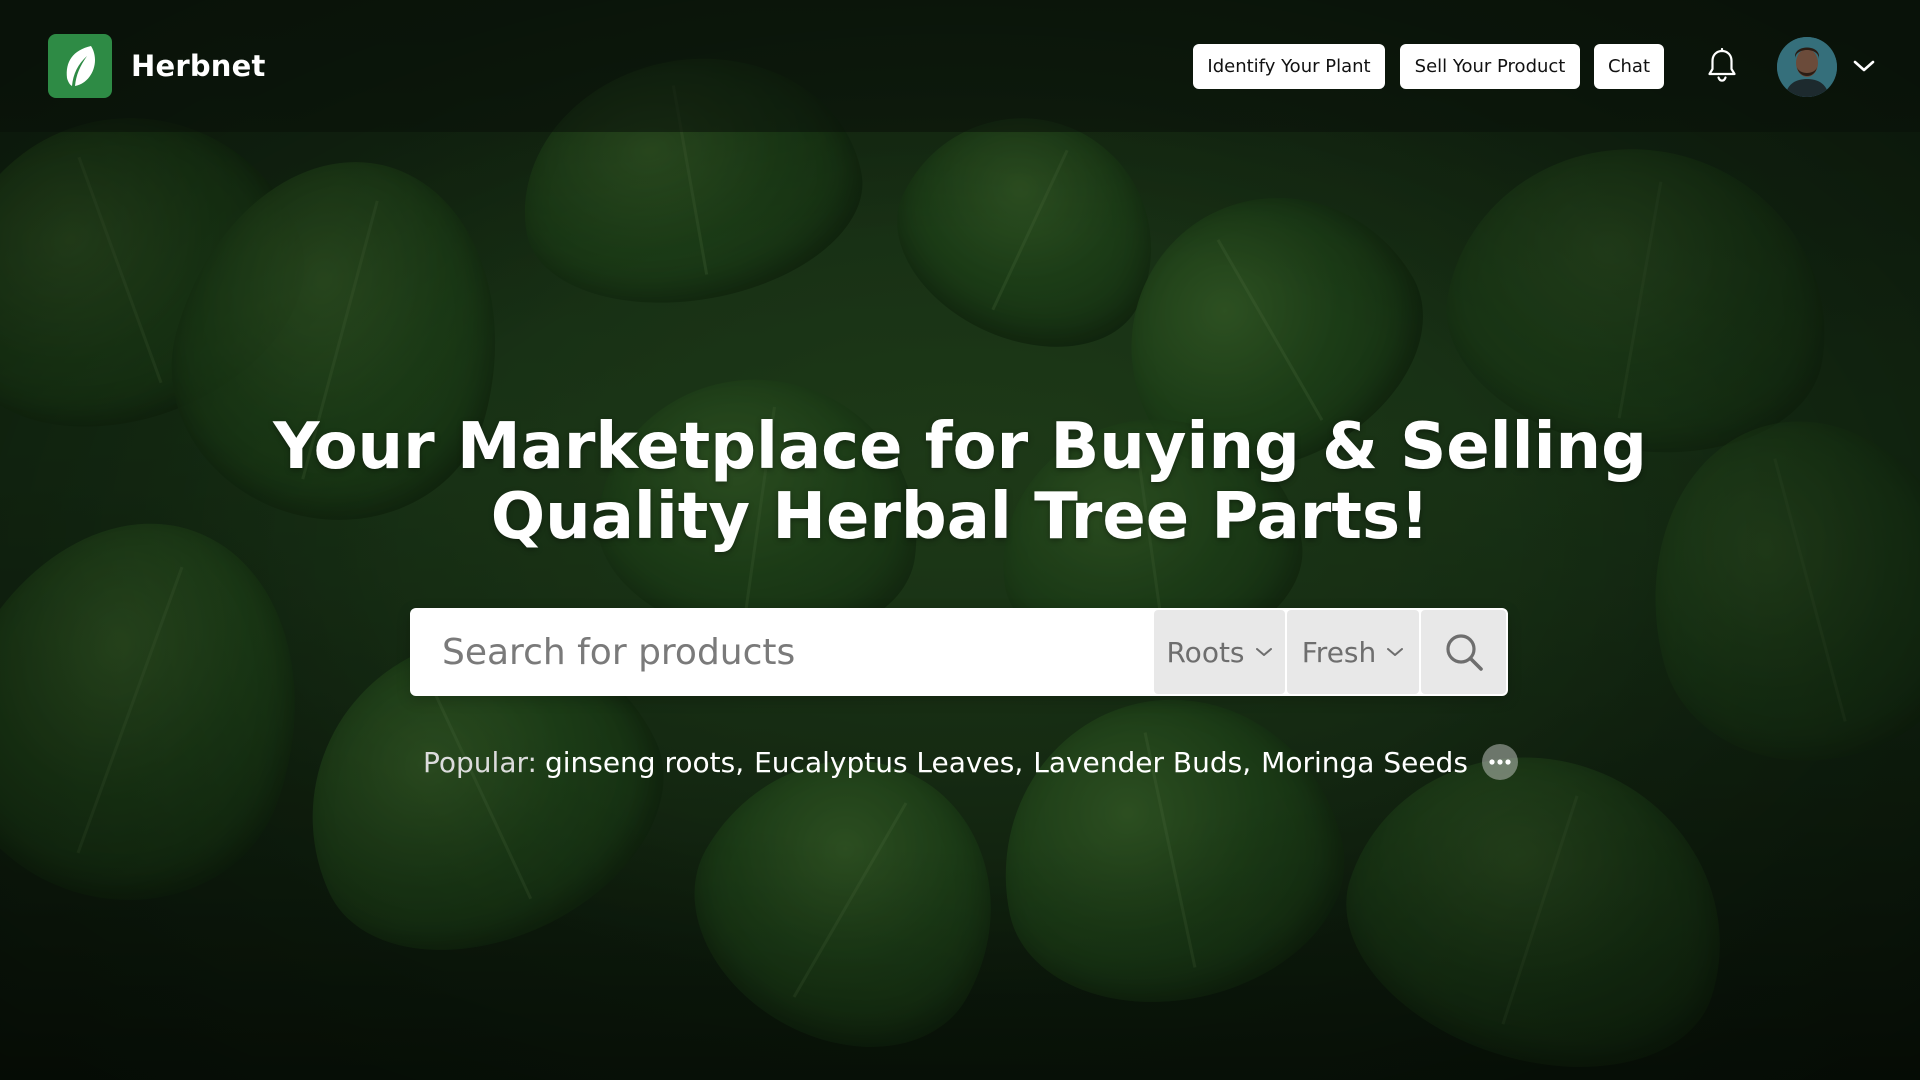 This screenshot has width=1920, height=1080. I want to click on identify-plant-button: Identify Your Plant, so click(1289, 66).